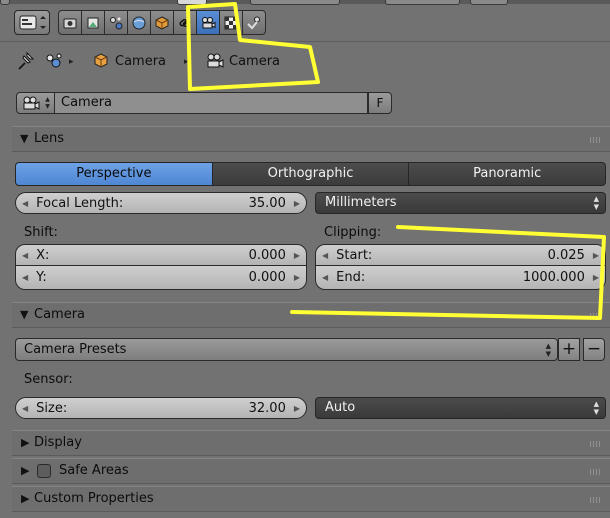 Image resolution: width=610 pixels, height=518 pixels. What do you see at coordinates (161, 278) in the screenshot?
I see `shift-y-field: ◀ Y: 0.000 ▶` at bounding box center [161, 278].